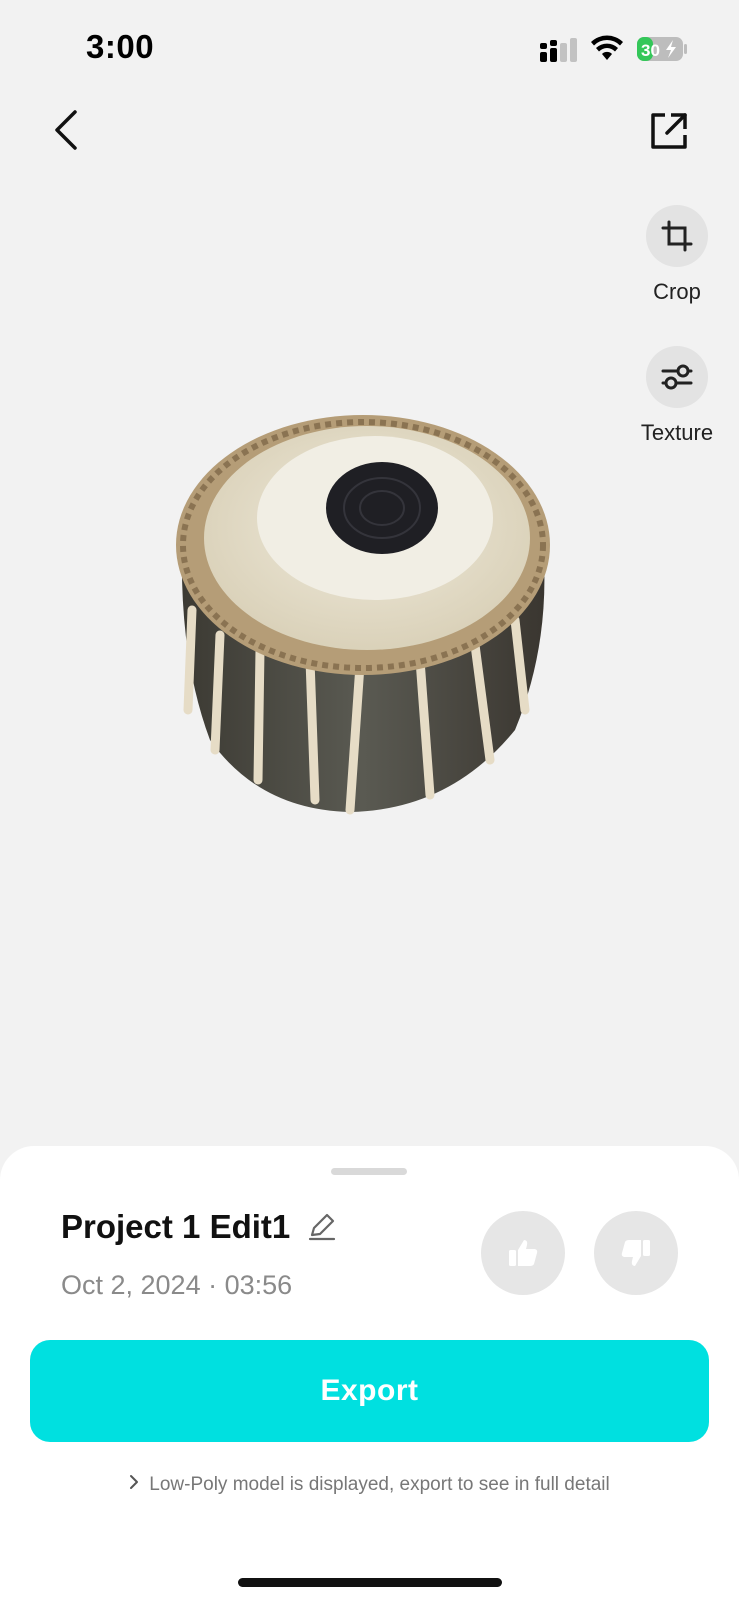  Describe the element at coordinates (369, 1391) in the screenshot. I see `export-button: Export` at that location.